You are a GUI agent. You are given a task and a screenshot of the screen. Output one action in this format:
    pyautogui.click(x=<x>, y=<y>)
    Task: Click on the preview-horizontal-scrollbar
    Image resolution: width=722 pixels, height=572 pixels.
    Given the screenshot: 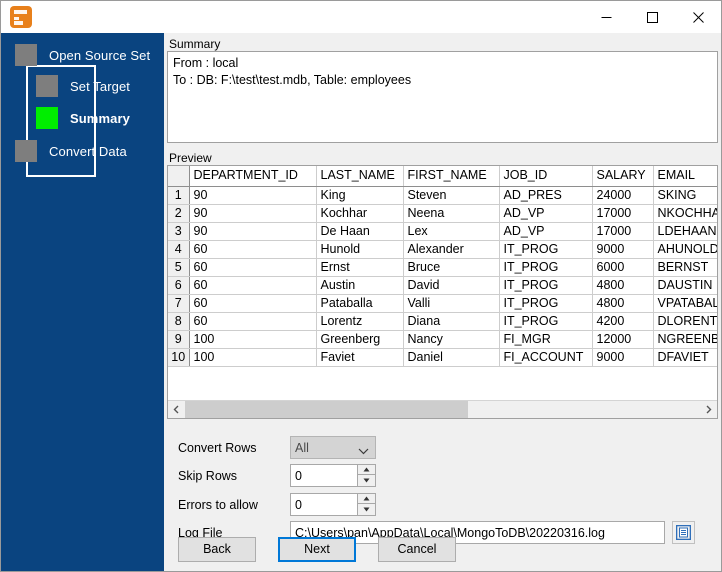 What is the action you would take?
    pyautogui.click(x=442, y=409)
    